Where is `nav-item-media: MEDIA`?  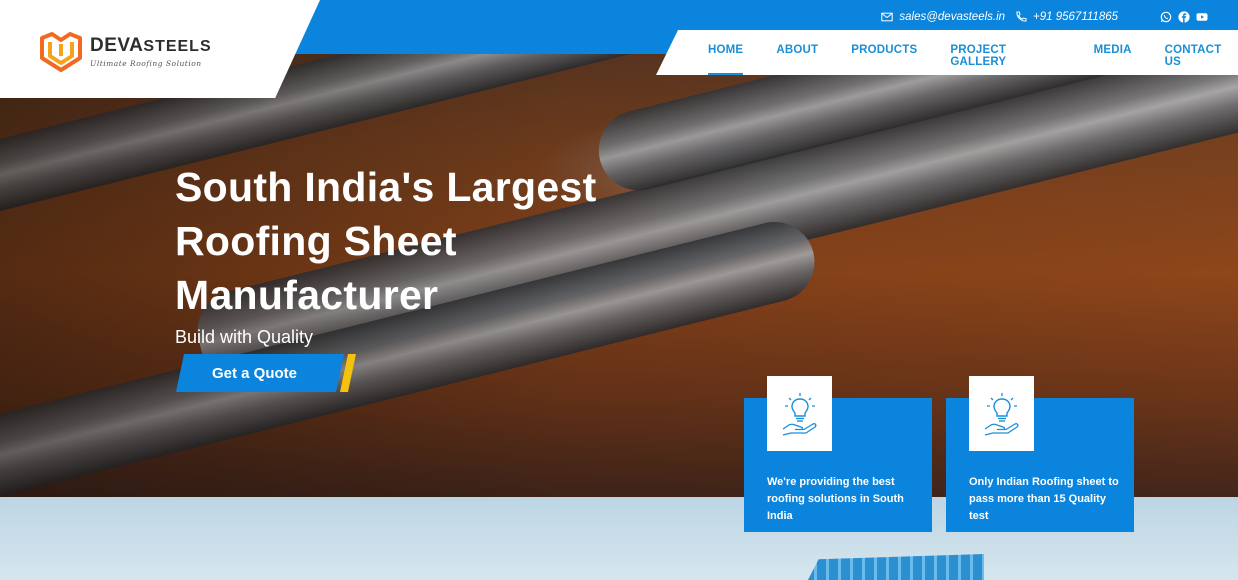
nav-item-media: MEDIA is located at coordinates (1113, 56).